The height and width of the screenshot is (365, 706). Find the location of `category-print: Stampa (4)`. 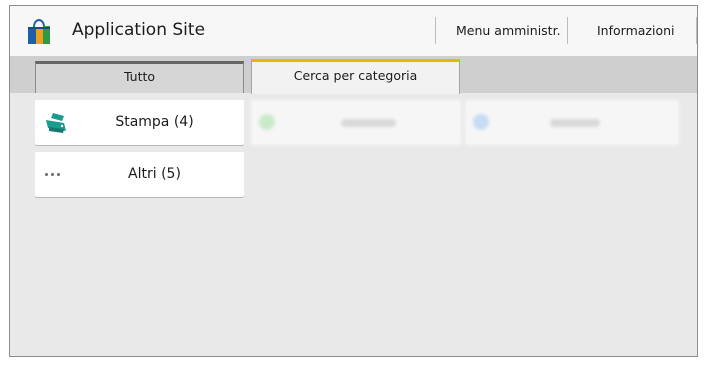

category-print: Stampa (4) is located at coordinates (139, 122).